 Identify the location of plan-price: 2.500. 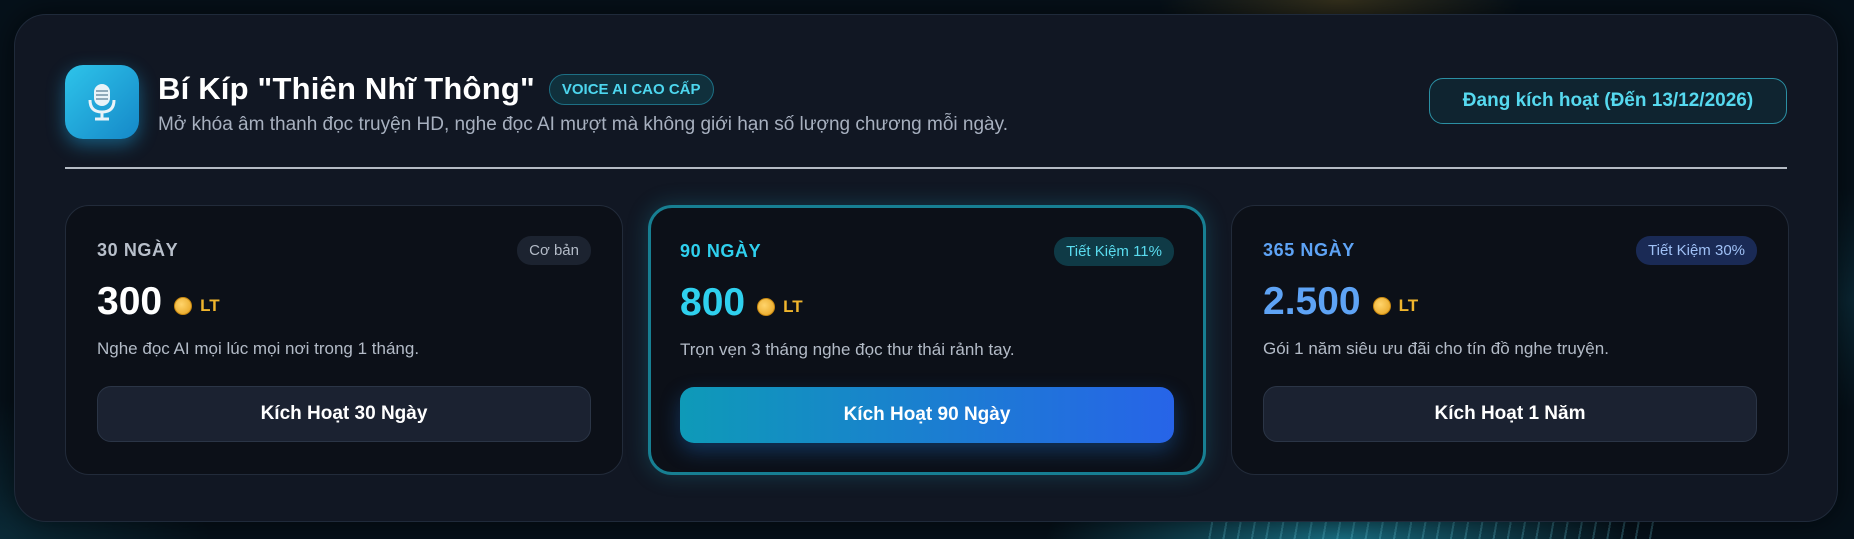
(1312, 301).